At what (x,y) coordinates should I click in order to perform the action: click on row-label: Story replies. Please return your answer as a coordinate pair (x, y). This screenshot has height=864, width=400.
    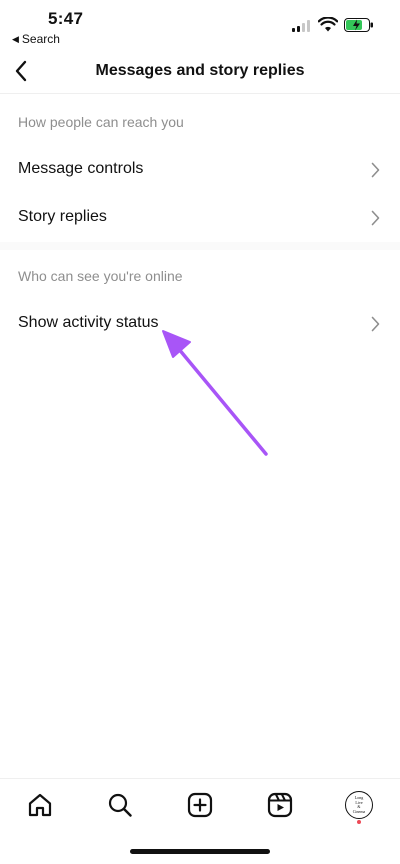
    Looking at the image, I should click on (62, 216).